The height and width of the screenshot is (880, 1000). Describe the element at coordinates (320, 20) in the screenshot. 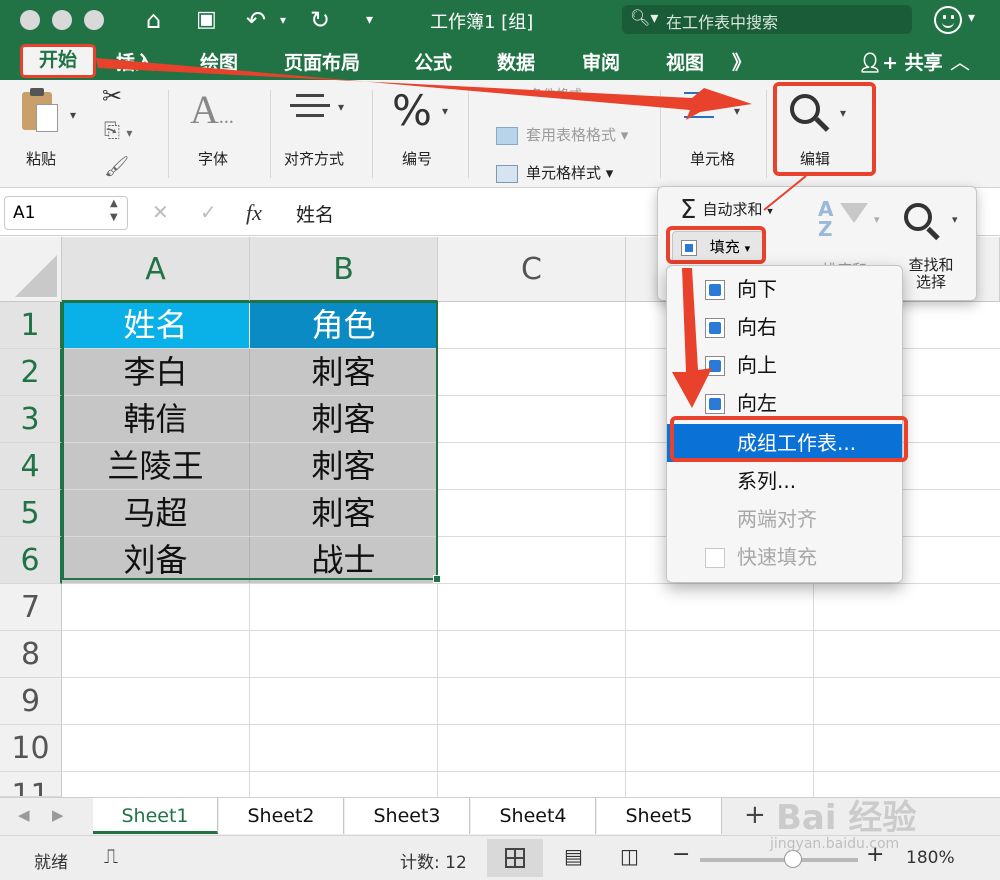

I see `redo-icon: ↻` at that location.